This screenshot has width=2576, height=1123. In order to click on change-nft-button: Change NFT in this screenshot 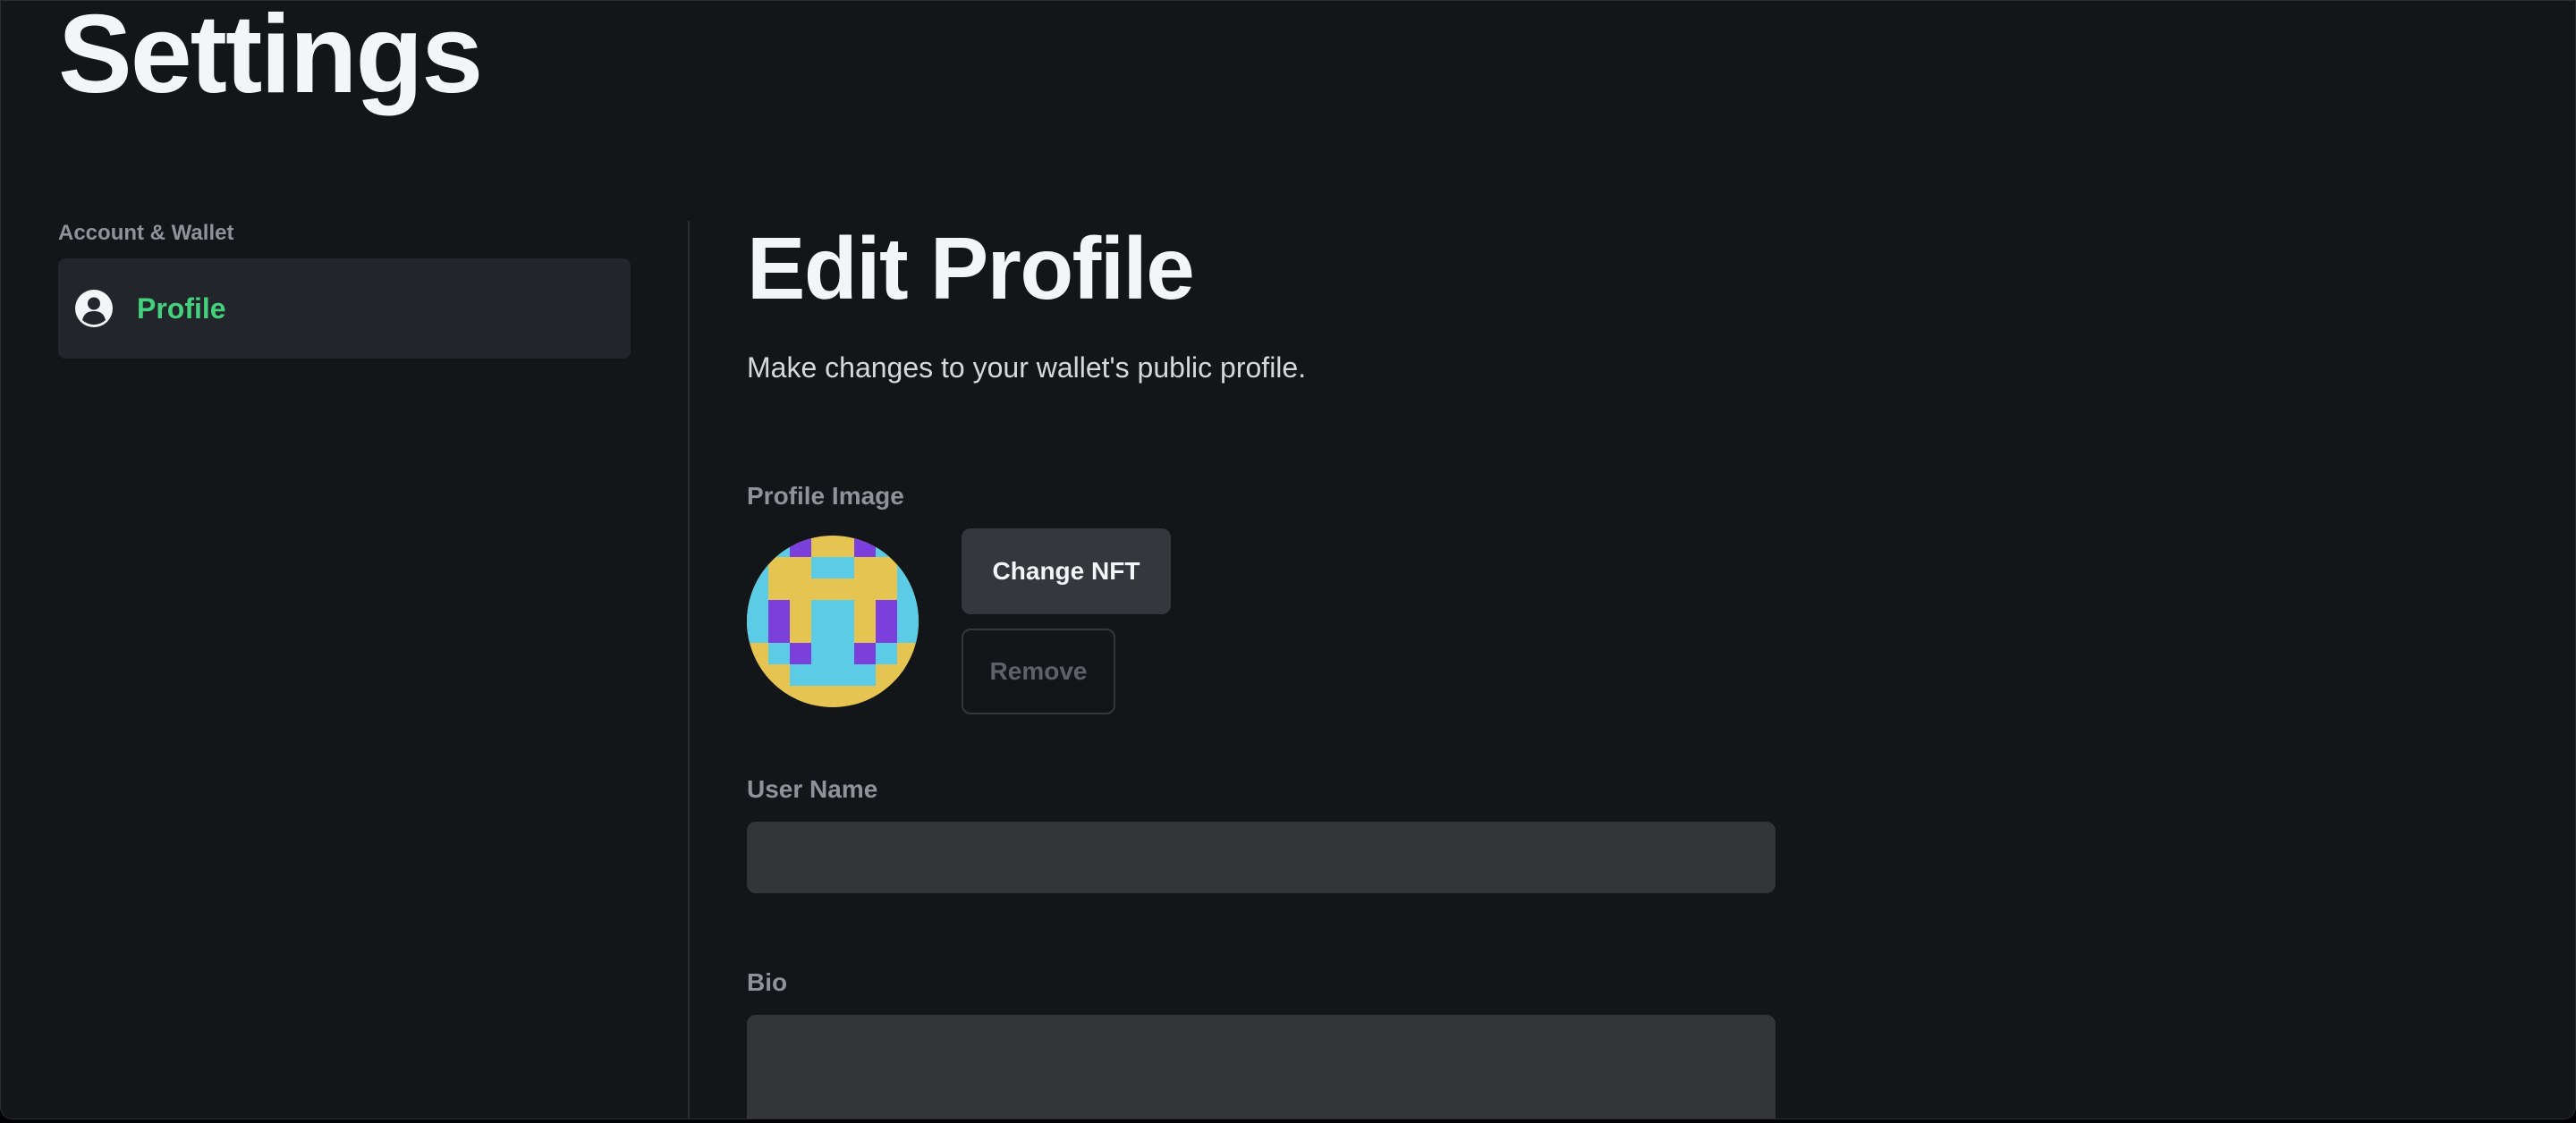, I will do `click(1066, 571)`.